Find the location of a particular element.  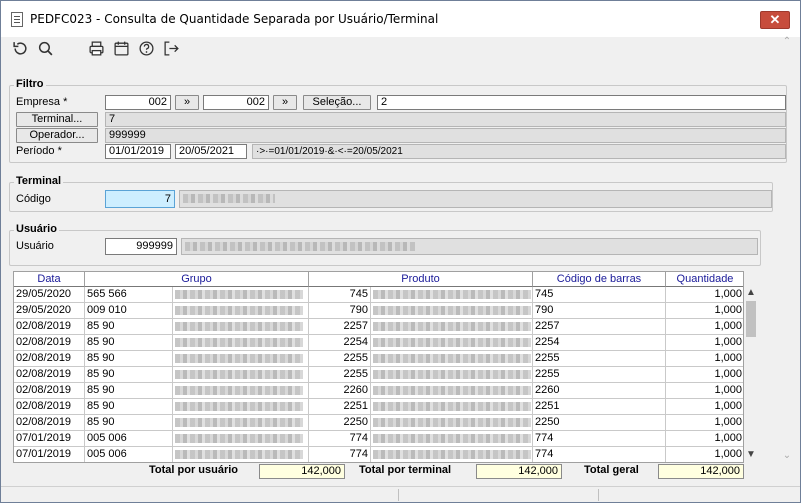

window-vertical-scrollbar: ⌃ ⌄ is located at coordinates (777, 251).